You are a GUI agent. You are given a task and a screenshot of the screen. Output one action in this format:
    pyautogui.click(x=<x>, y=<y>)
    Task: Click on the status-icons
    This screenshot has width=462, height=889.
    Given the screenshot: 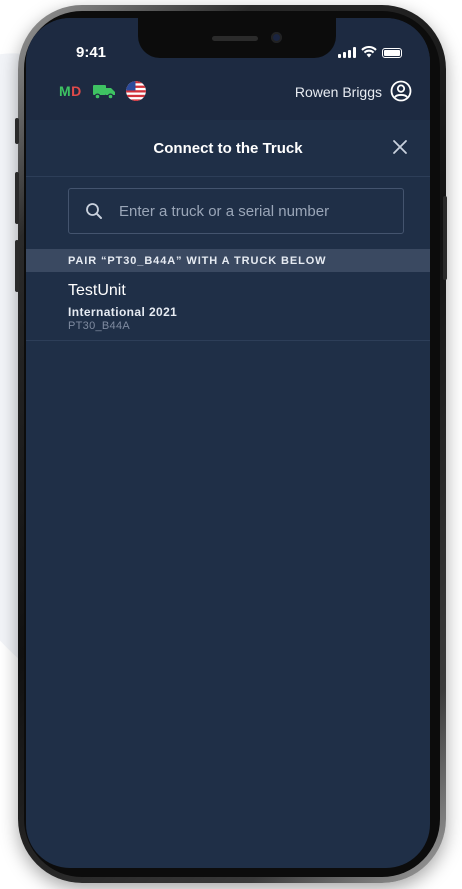 What is the action you would take?
    pyautogui.click(x=370, y=52)
    